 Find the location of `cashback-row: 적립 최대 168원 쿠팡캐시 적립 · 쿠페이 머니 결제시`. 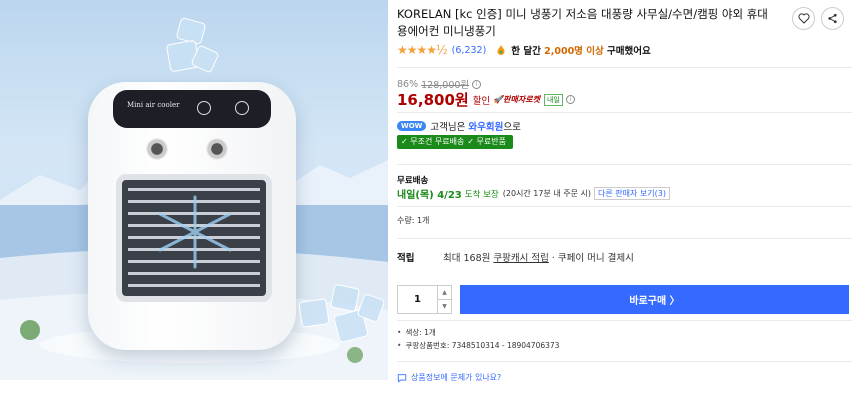

cashback-row: 적립 최대 168원 쿠팡캐시 적립 · 쿠페이 머니 결제시 is located at coordinates (515, 257).